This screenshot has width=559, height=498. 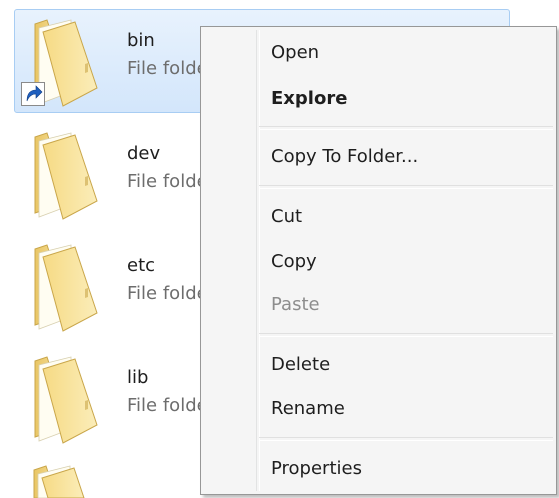 I want to click on menu-item-rename: Rename, so click(x=378, y=409).